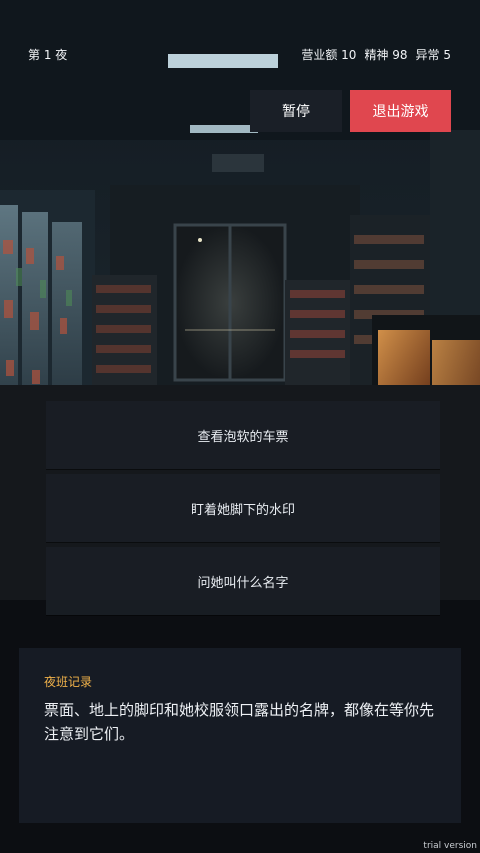 The height and width of the screenshot is (853, 480). Describe the element at coordinates (450, 846) in the screenshot. I see `trial-watermark: trial version` at that location.